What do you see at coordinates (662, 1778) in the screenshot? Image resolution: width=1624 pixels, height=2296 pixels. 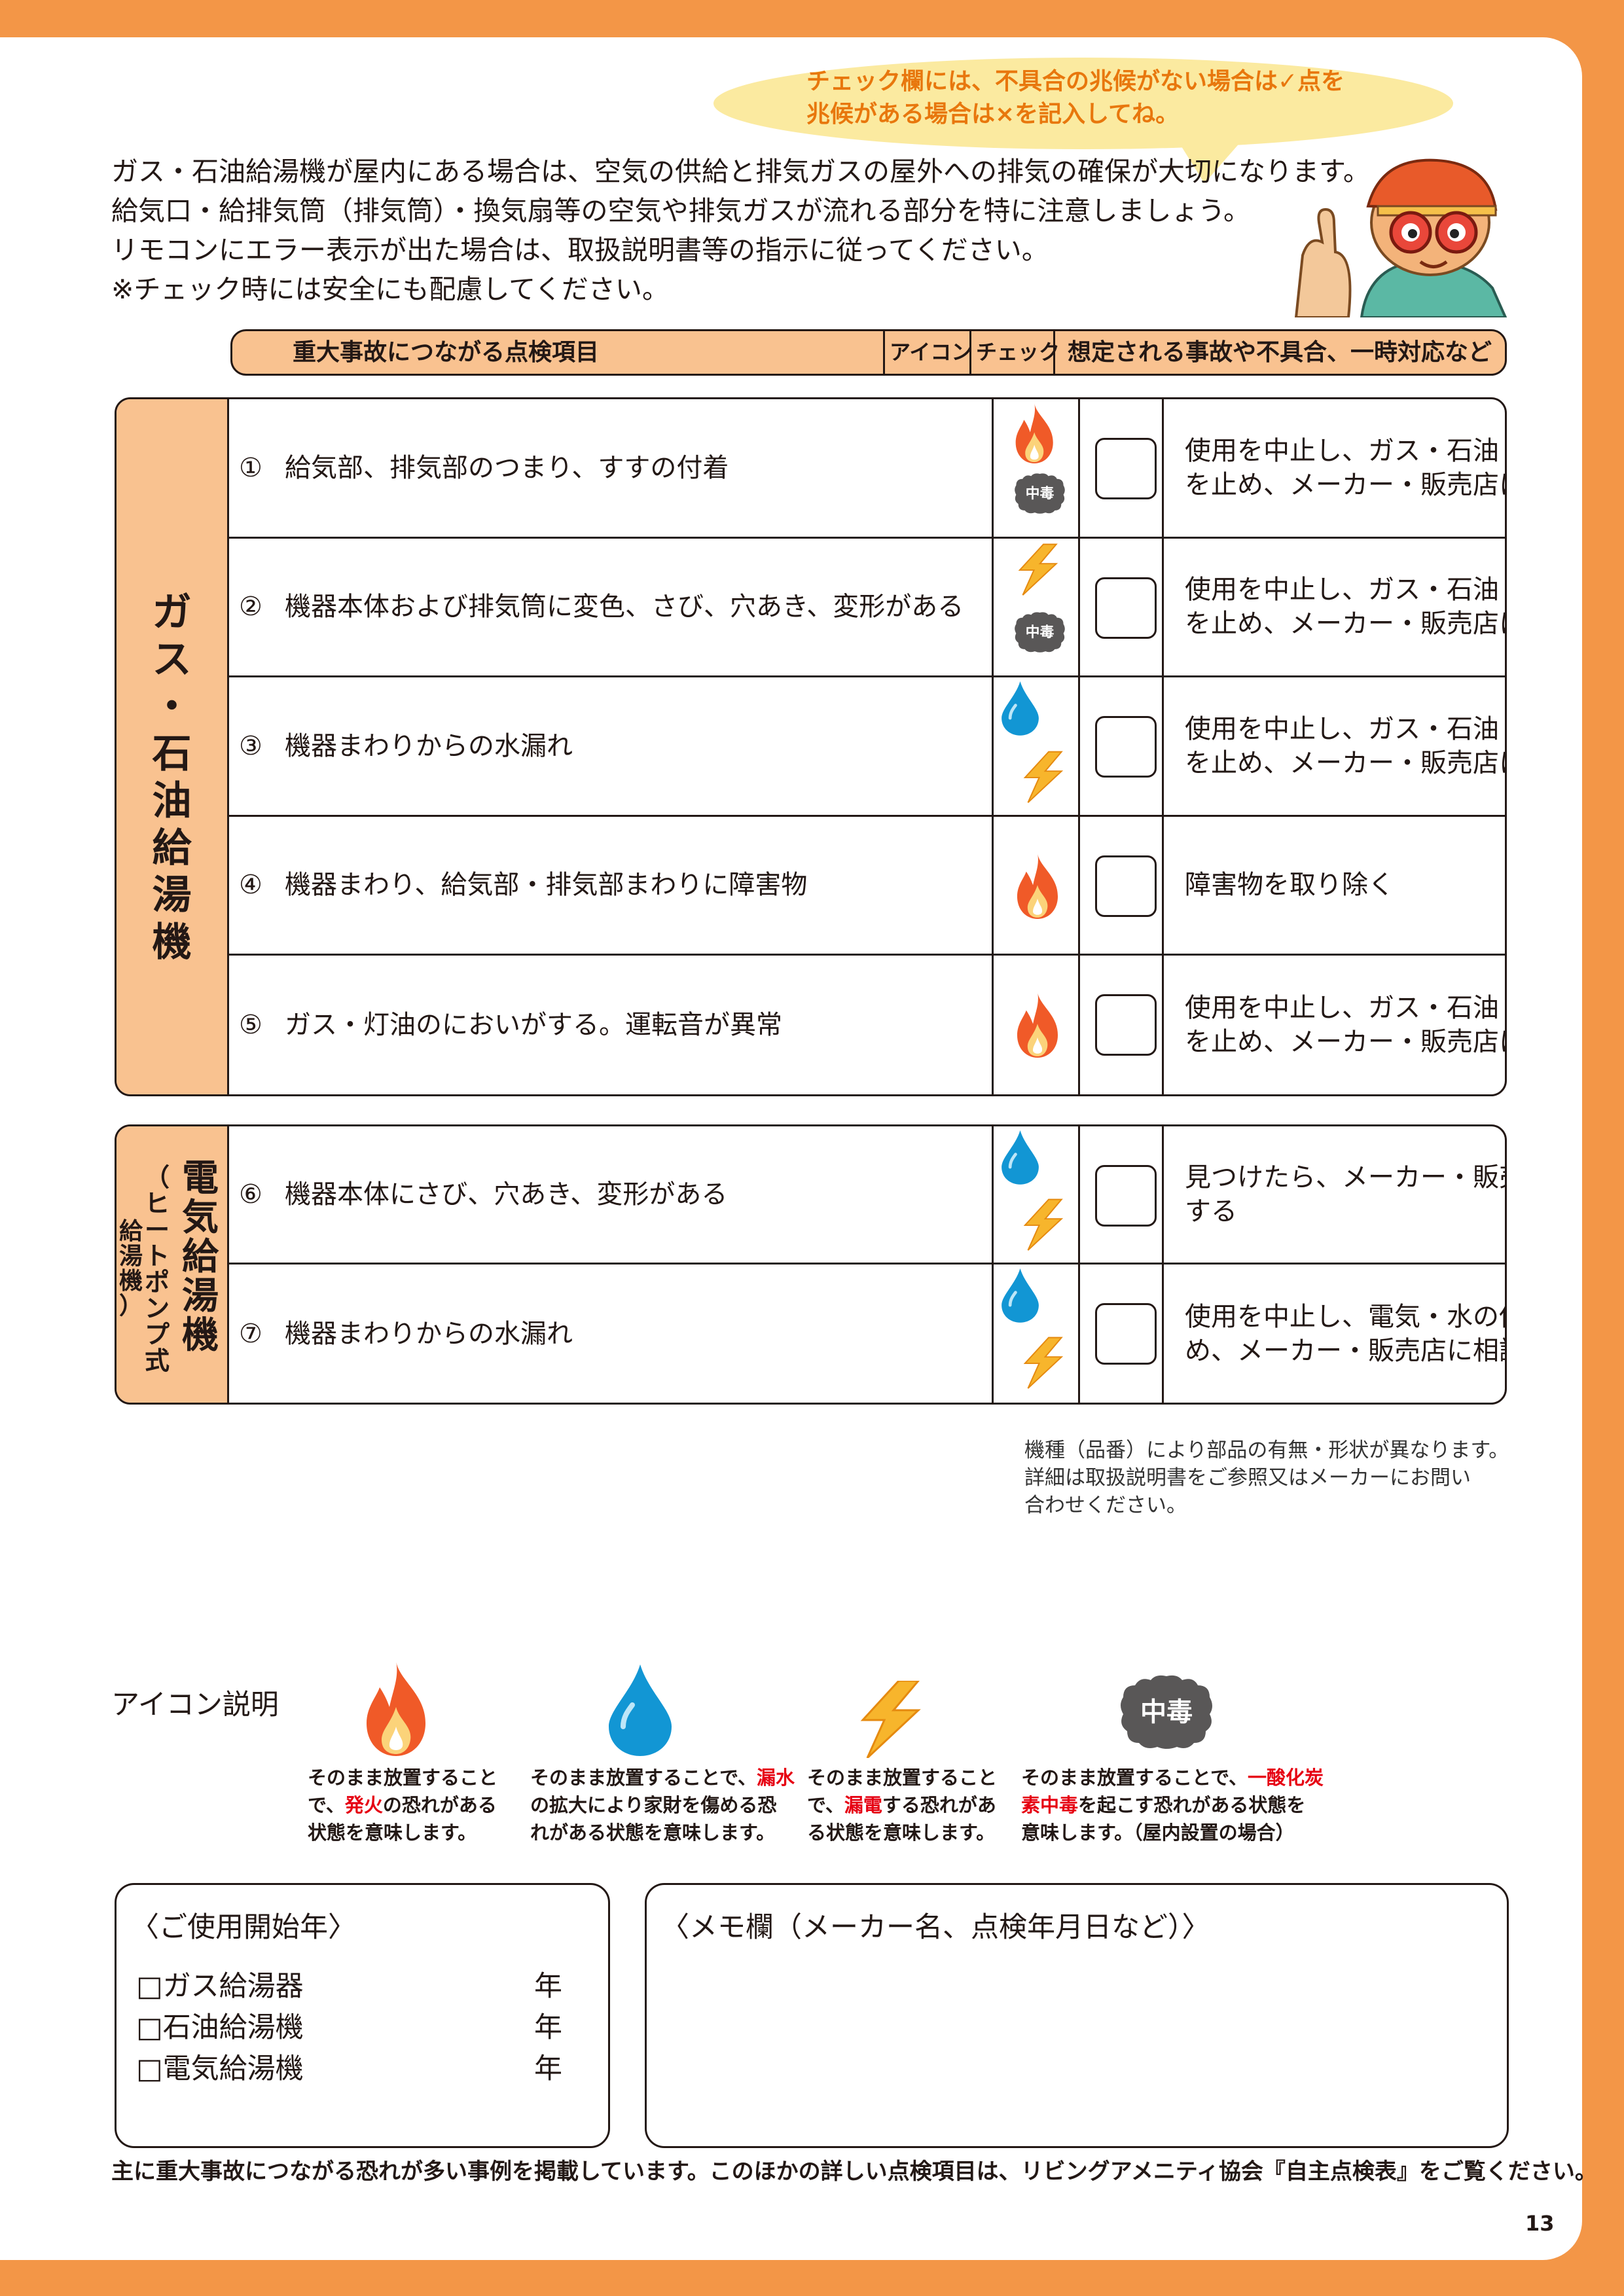 I see `legend-water-line-1: そのまま放置することで、漏水` at bounding box center [662, 1778].